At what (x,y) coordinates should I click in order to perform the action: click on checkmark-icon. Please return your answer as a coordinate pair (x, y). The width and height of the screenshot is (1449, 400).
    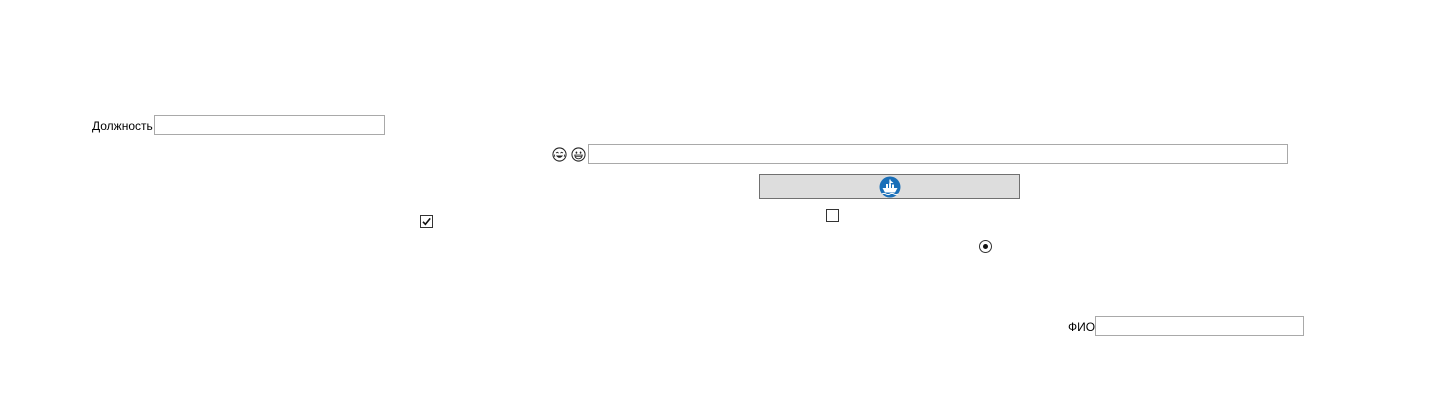
    Looking at the image, I should click on (426, 221).